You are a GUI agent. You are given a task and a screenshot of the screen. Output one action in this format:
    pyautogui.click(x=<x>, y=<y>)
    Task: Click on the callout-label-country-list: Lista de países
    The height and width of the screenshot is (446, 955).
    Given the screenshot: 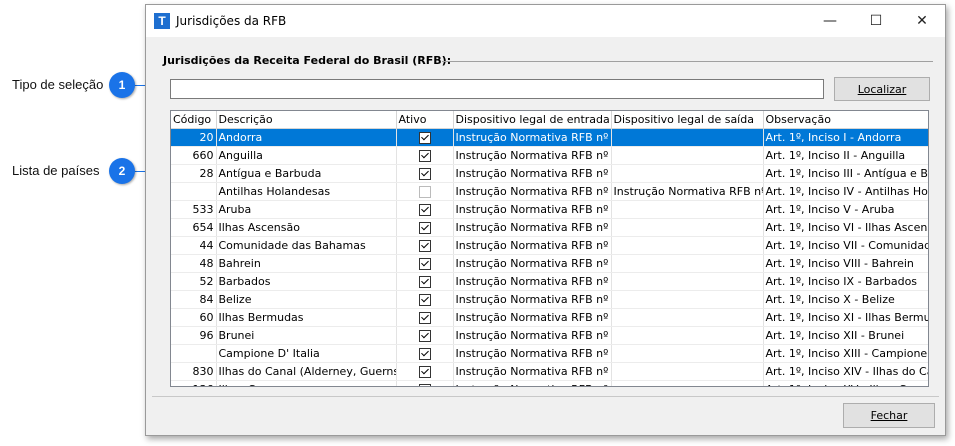 What is the action you would take?
    pyautogui.click(x=56, y=170)
    